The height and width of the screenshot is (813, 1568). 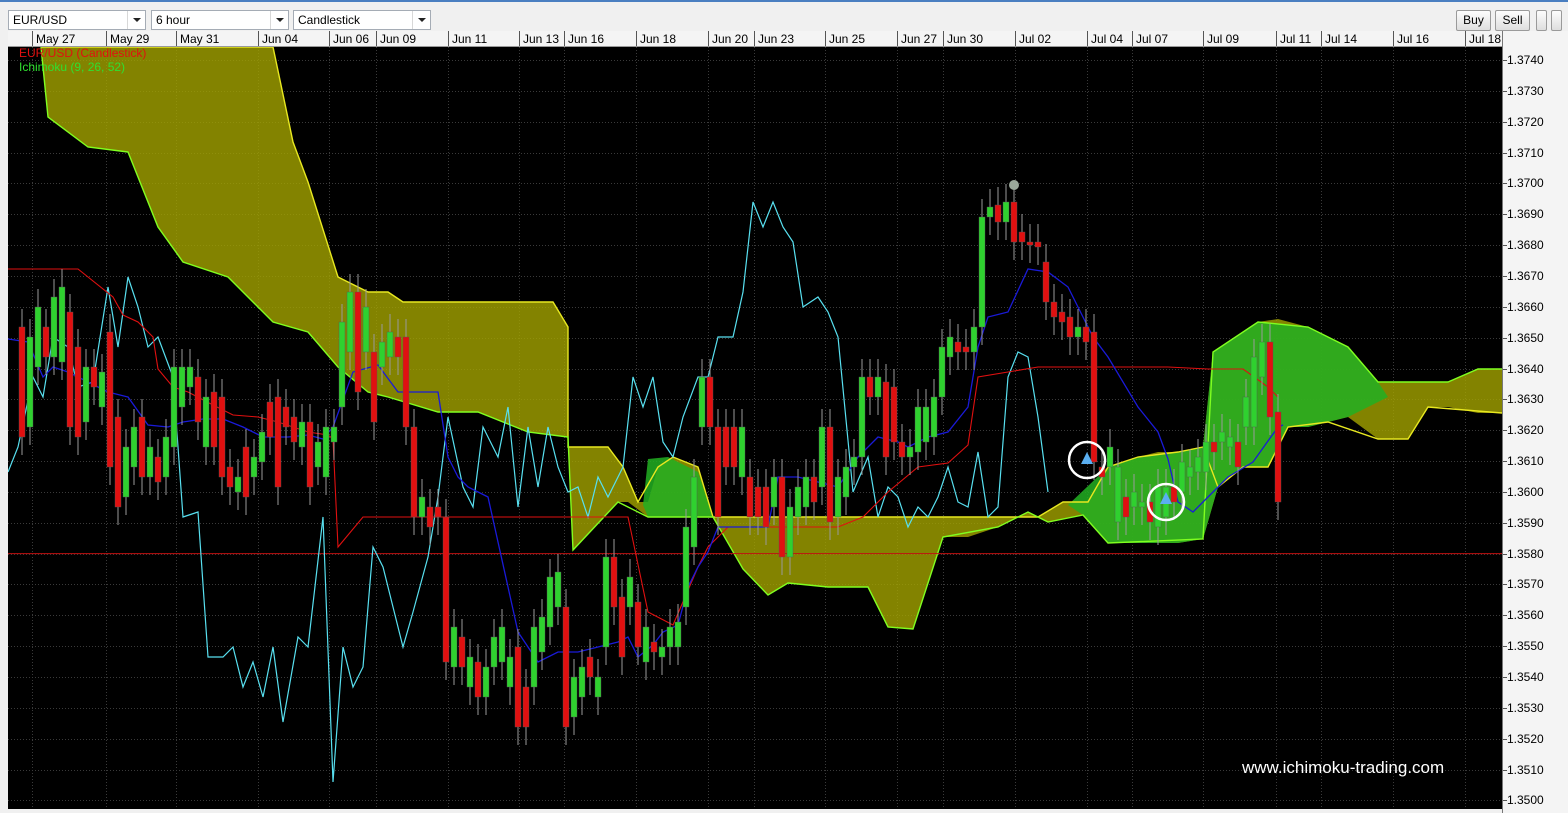 I want to click on price-tick-label: 1.3680, so click(x=1525, y=245).